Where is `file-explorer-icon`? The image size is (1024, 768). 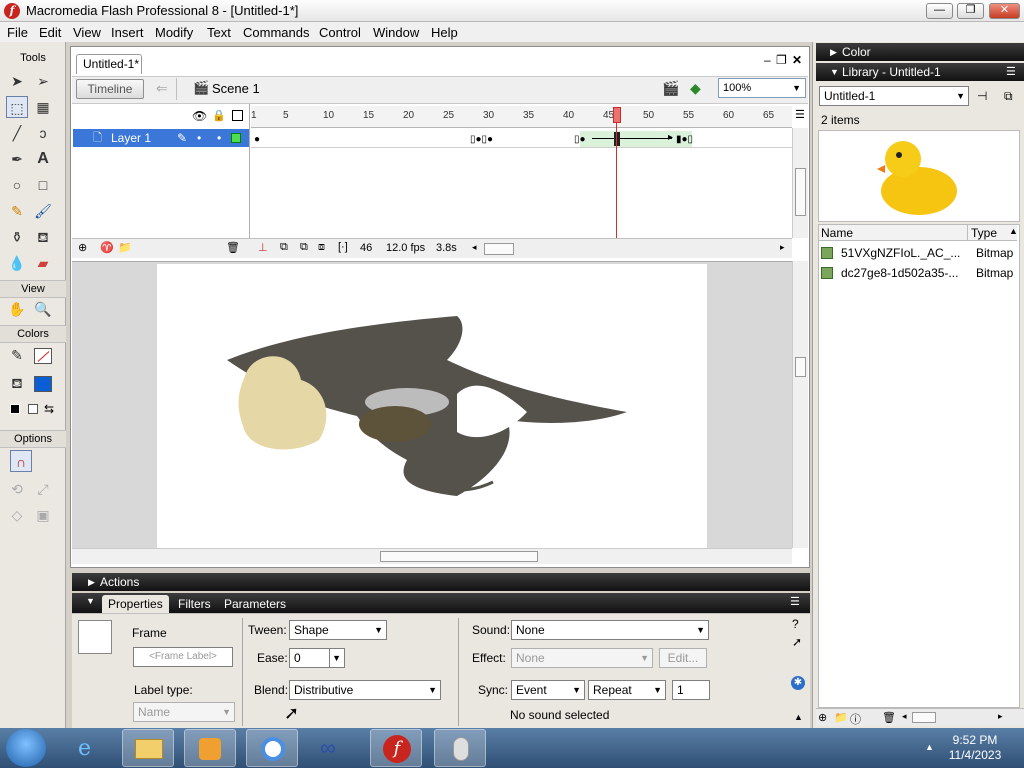
file-explorer-icon is located at coordinates (148, 748).